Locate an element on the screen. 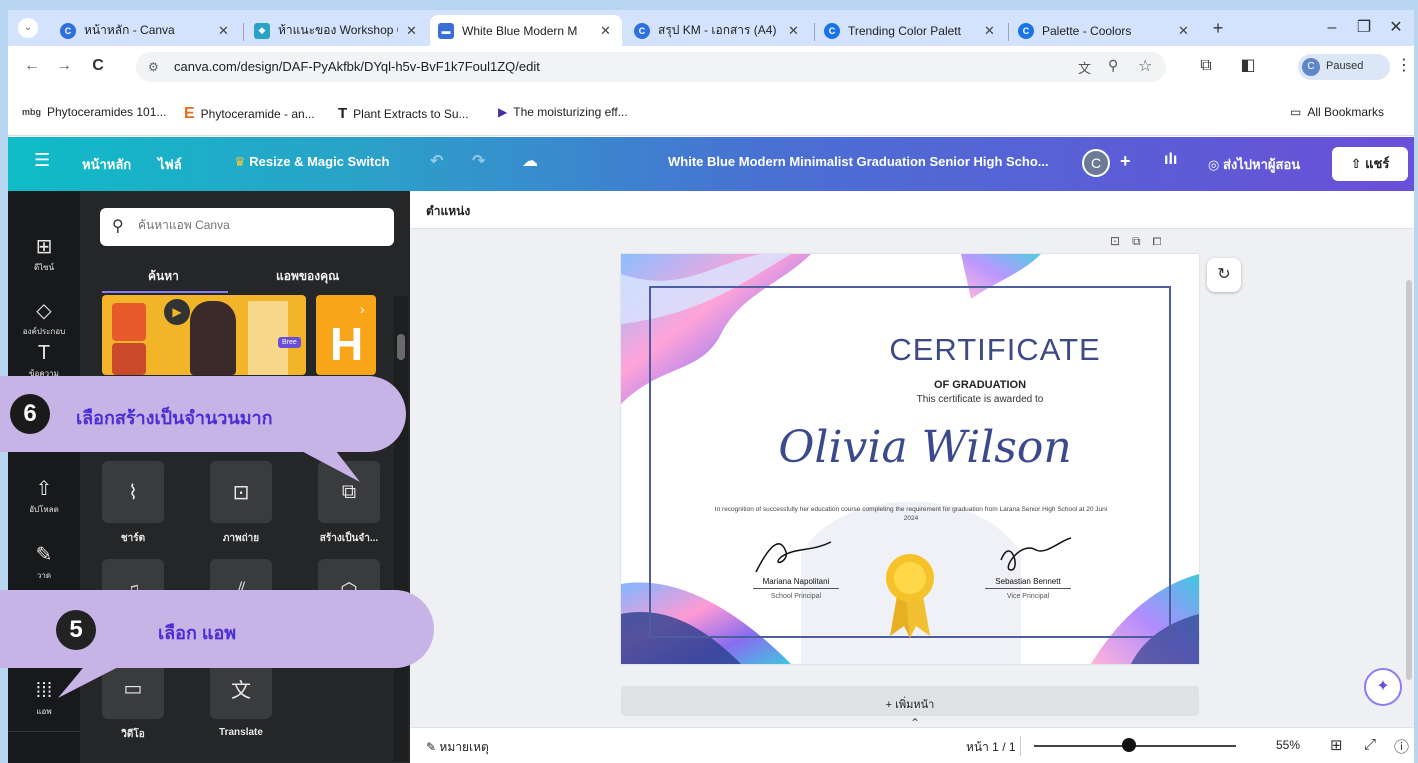 This screenshot has height=763, width=1418. rail-text: T ข้อความ is located at coordinates (44, 360).